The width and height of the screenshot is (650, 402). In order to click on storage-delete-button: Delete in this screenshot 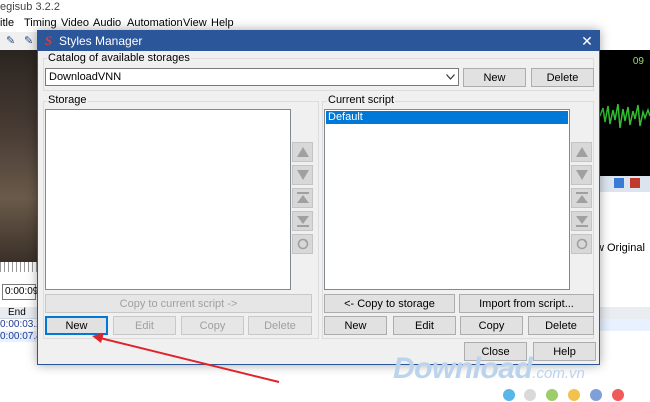, I will do `click(280, 325)`.